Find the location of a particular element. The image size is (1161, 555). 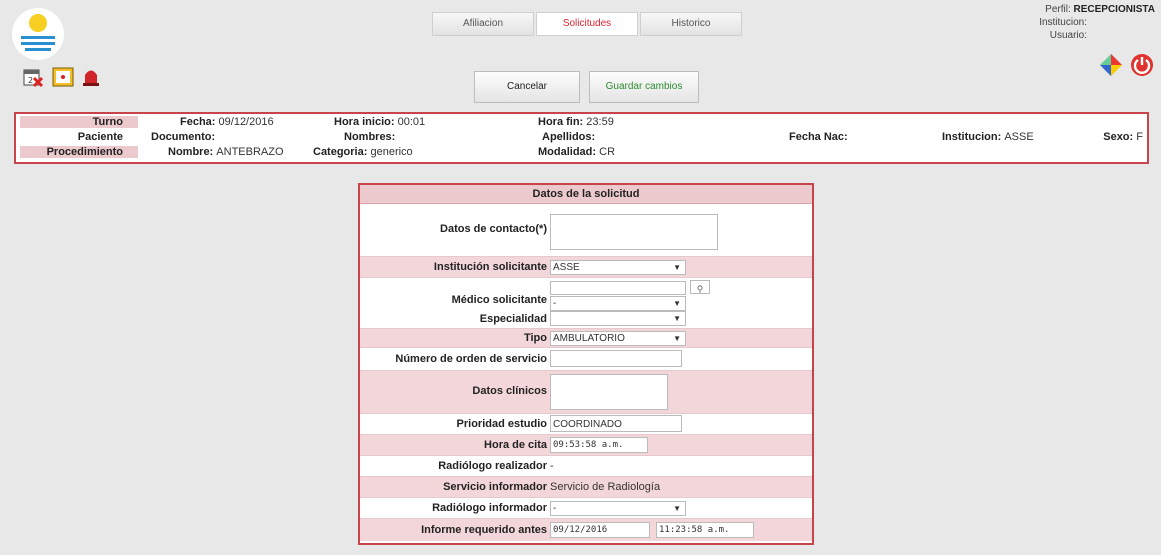

medico-select: - ▼ is located at coordinates (618, 303).